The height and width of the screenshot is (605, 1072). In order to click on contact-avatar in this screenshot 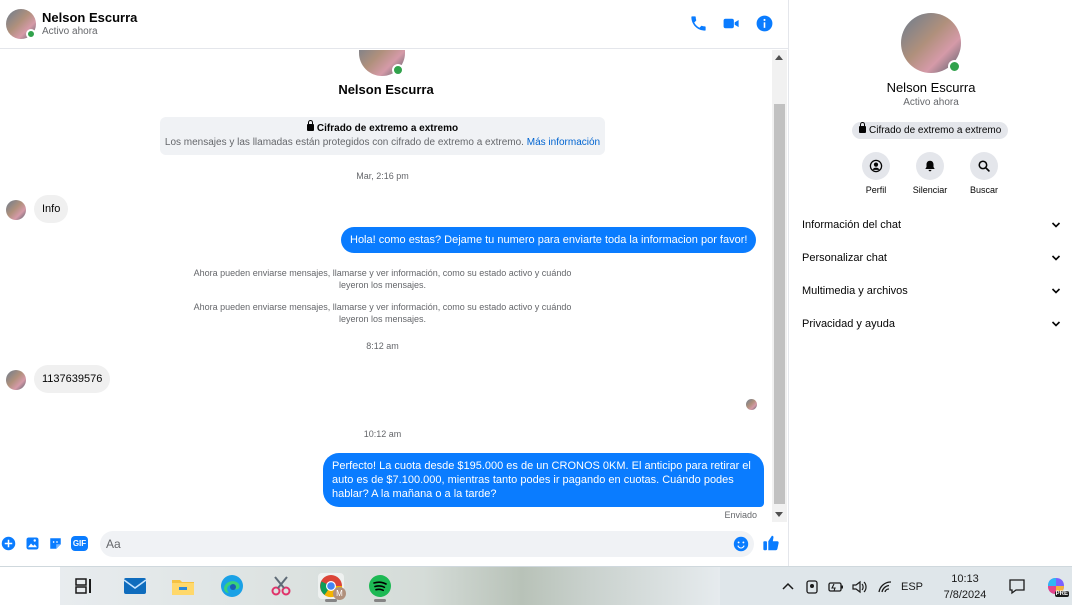, I will do `click(21, 24)`.